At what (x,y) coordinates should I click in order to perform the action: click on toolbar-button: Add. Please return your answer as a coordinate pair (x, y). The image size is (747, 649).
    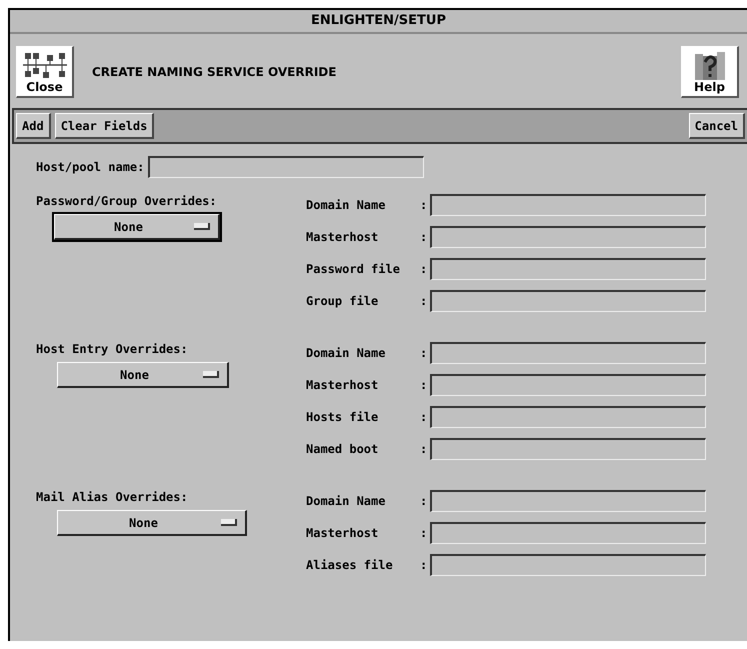
    Looking at the image, I should click on (33, 126).